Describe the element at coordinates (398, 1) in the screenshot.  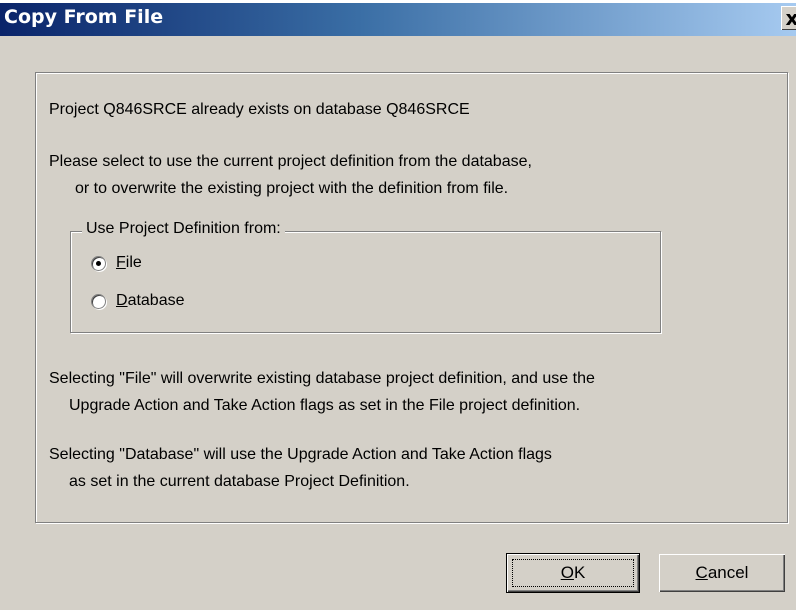
I see `title-bar-highlight` at that location.